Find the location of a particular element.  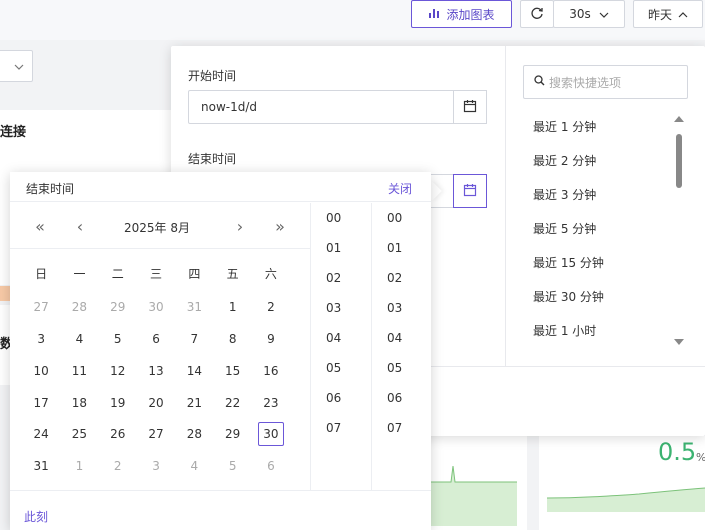

hour-column: 00 01 02 03 04 05 06 07 is located at coordinates (340, 346).